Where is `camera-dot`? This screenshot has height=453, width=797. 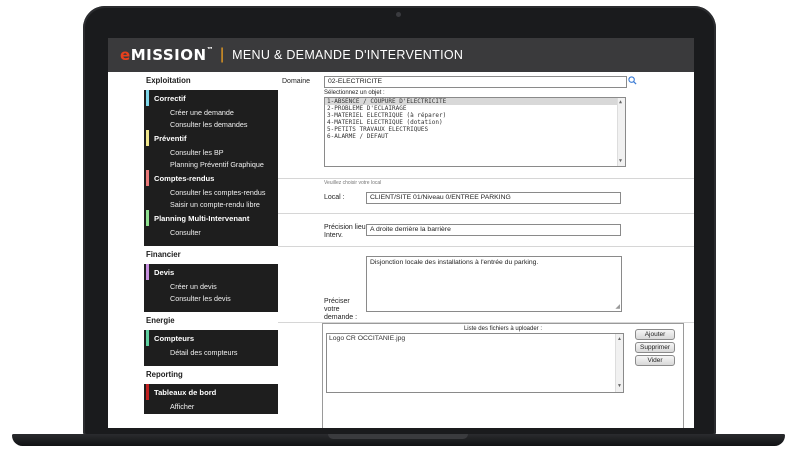 camera-dot is located at coordinates (398, 14).